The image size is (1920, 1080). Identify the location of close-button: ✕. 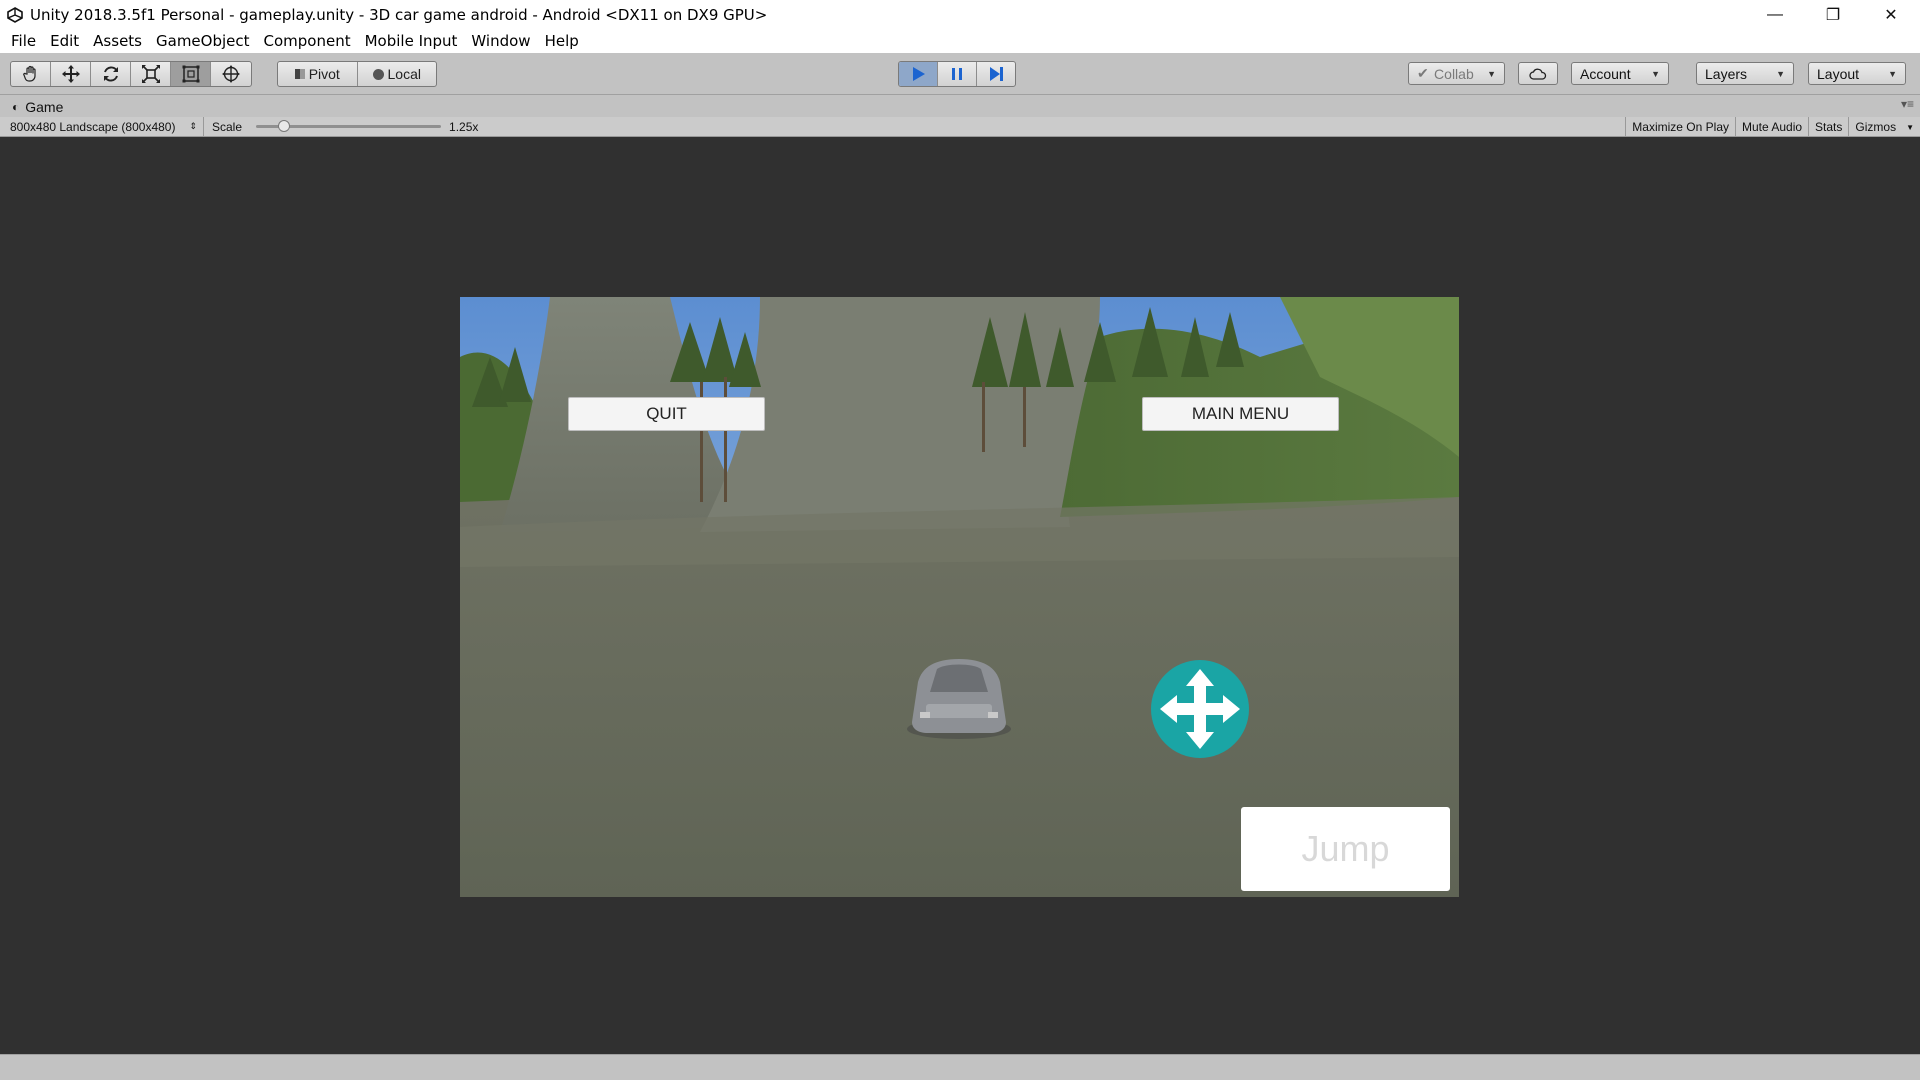
(1891, 14).